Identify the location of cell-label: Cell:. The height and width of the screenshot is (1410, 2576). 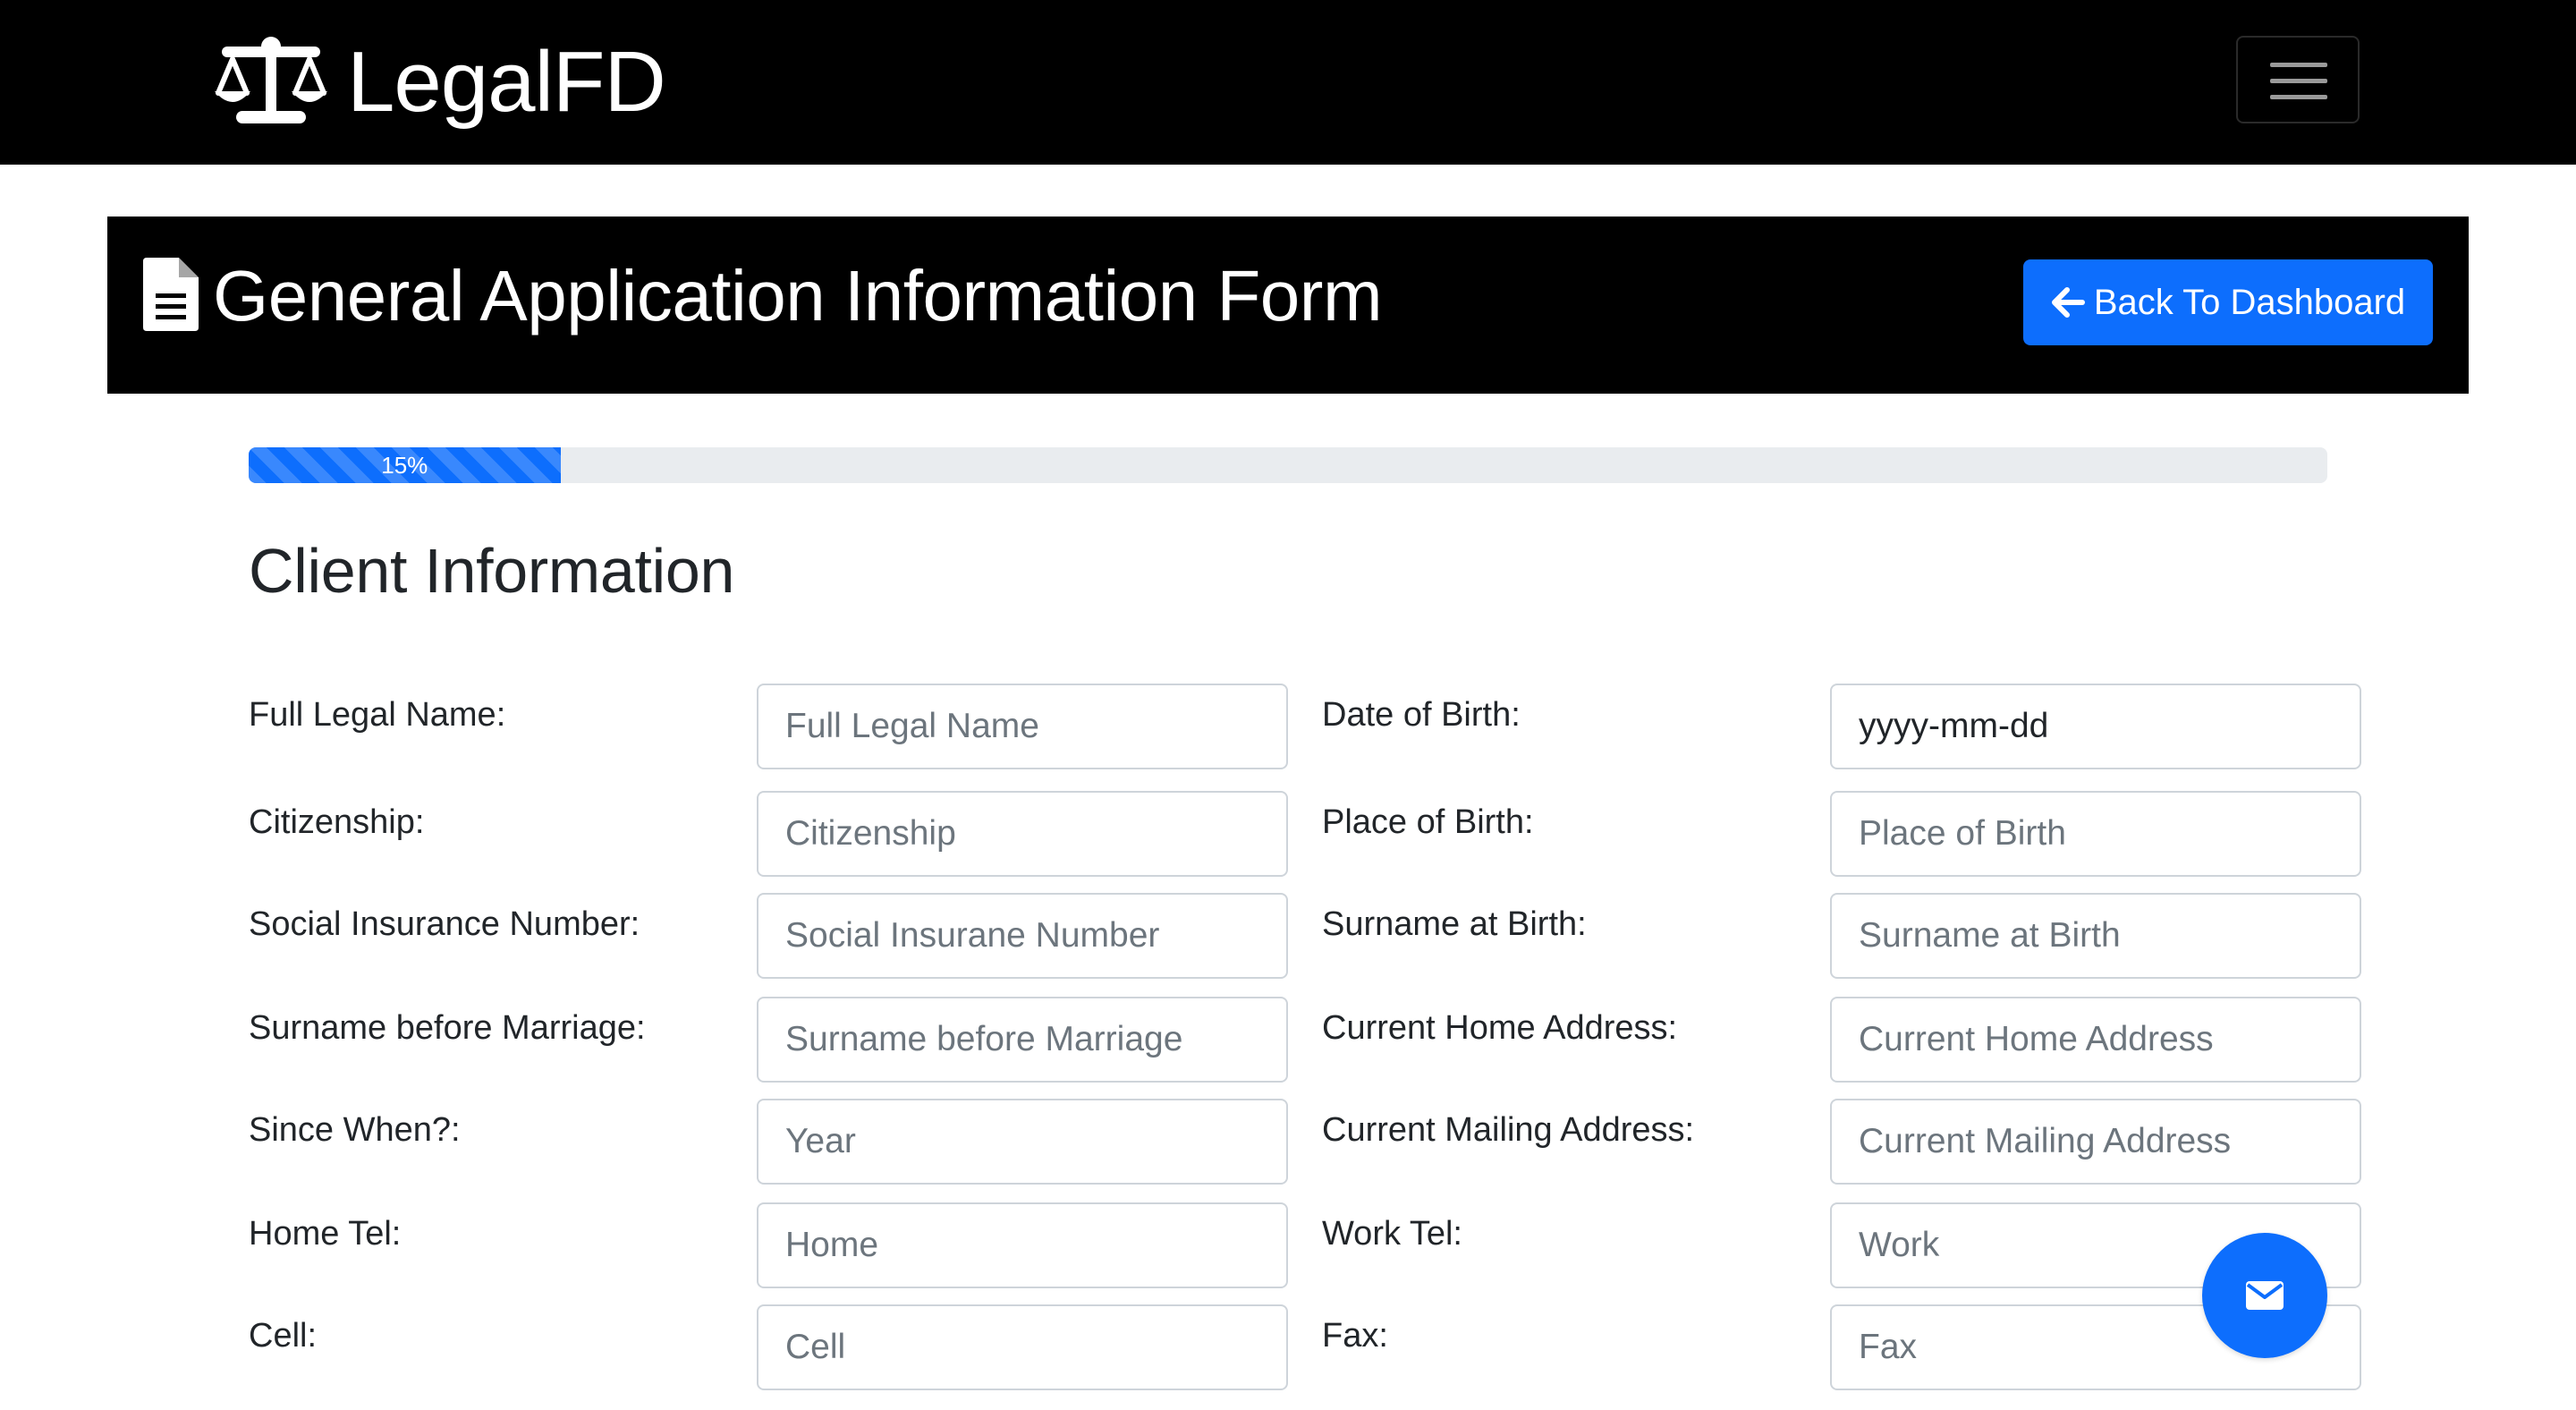
(283, 1336).